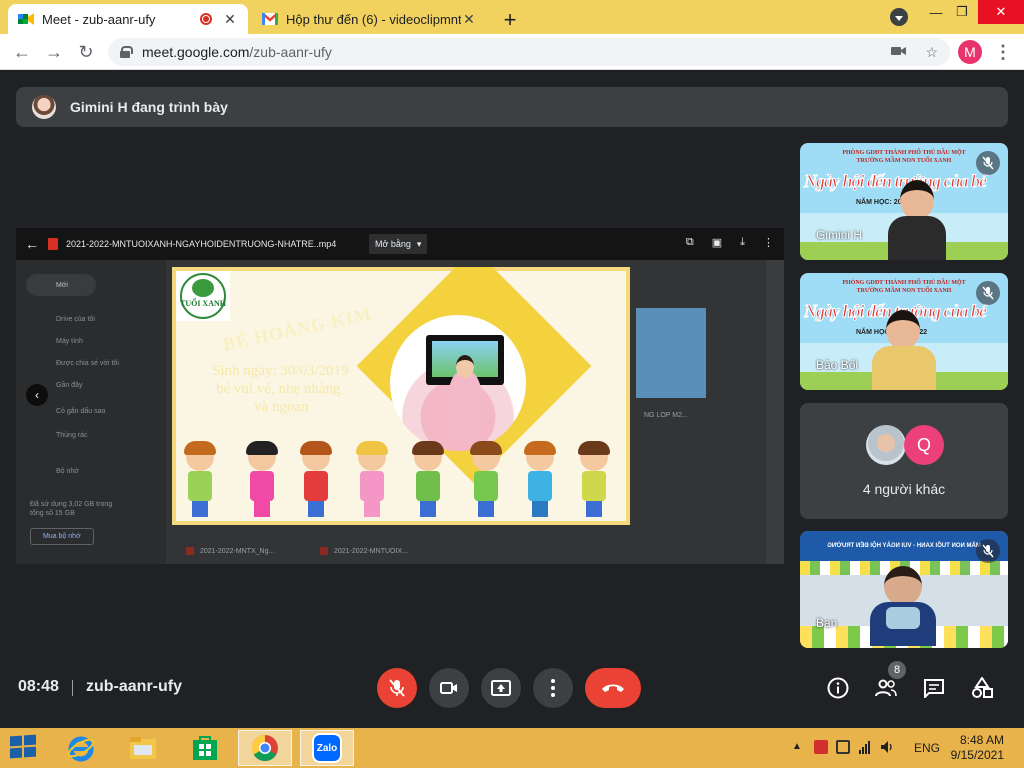  I want to click on drive-side-item: Được chia sẻ với tôi, so click(87, 363).